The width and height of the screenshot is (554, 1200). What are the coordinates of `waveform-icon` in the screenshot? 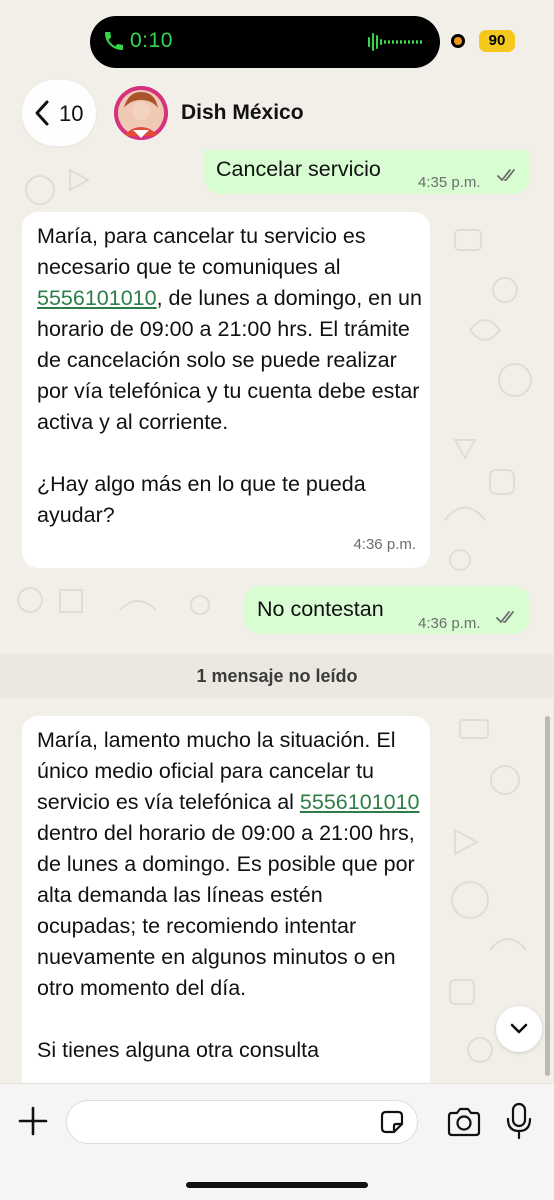 It's located at (395, 42).